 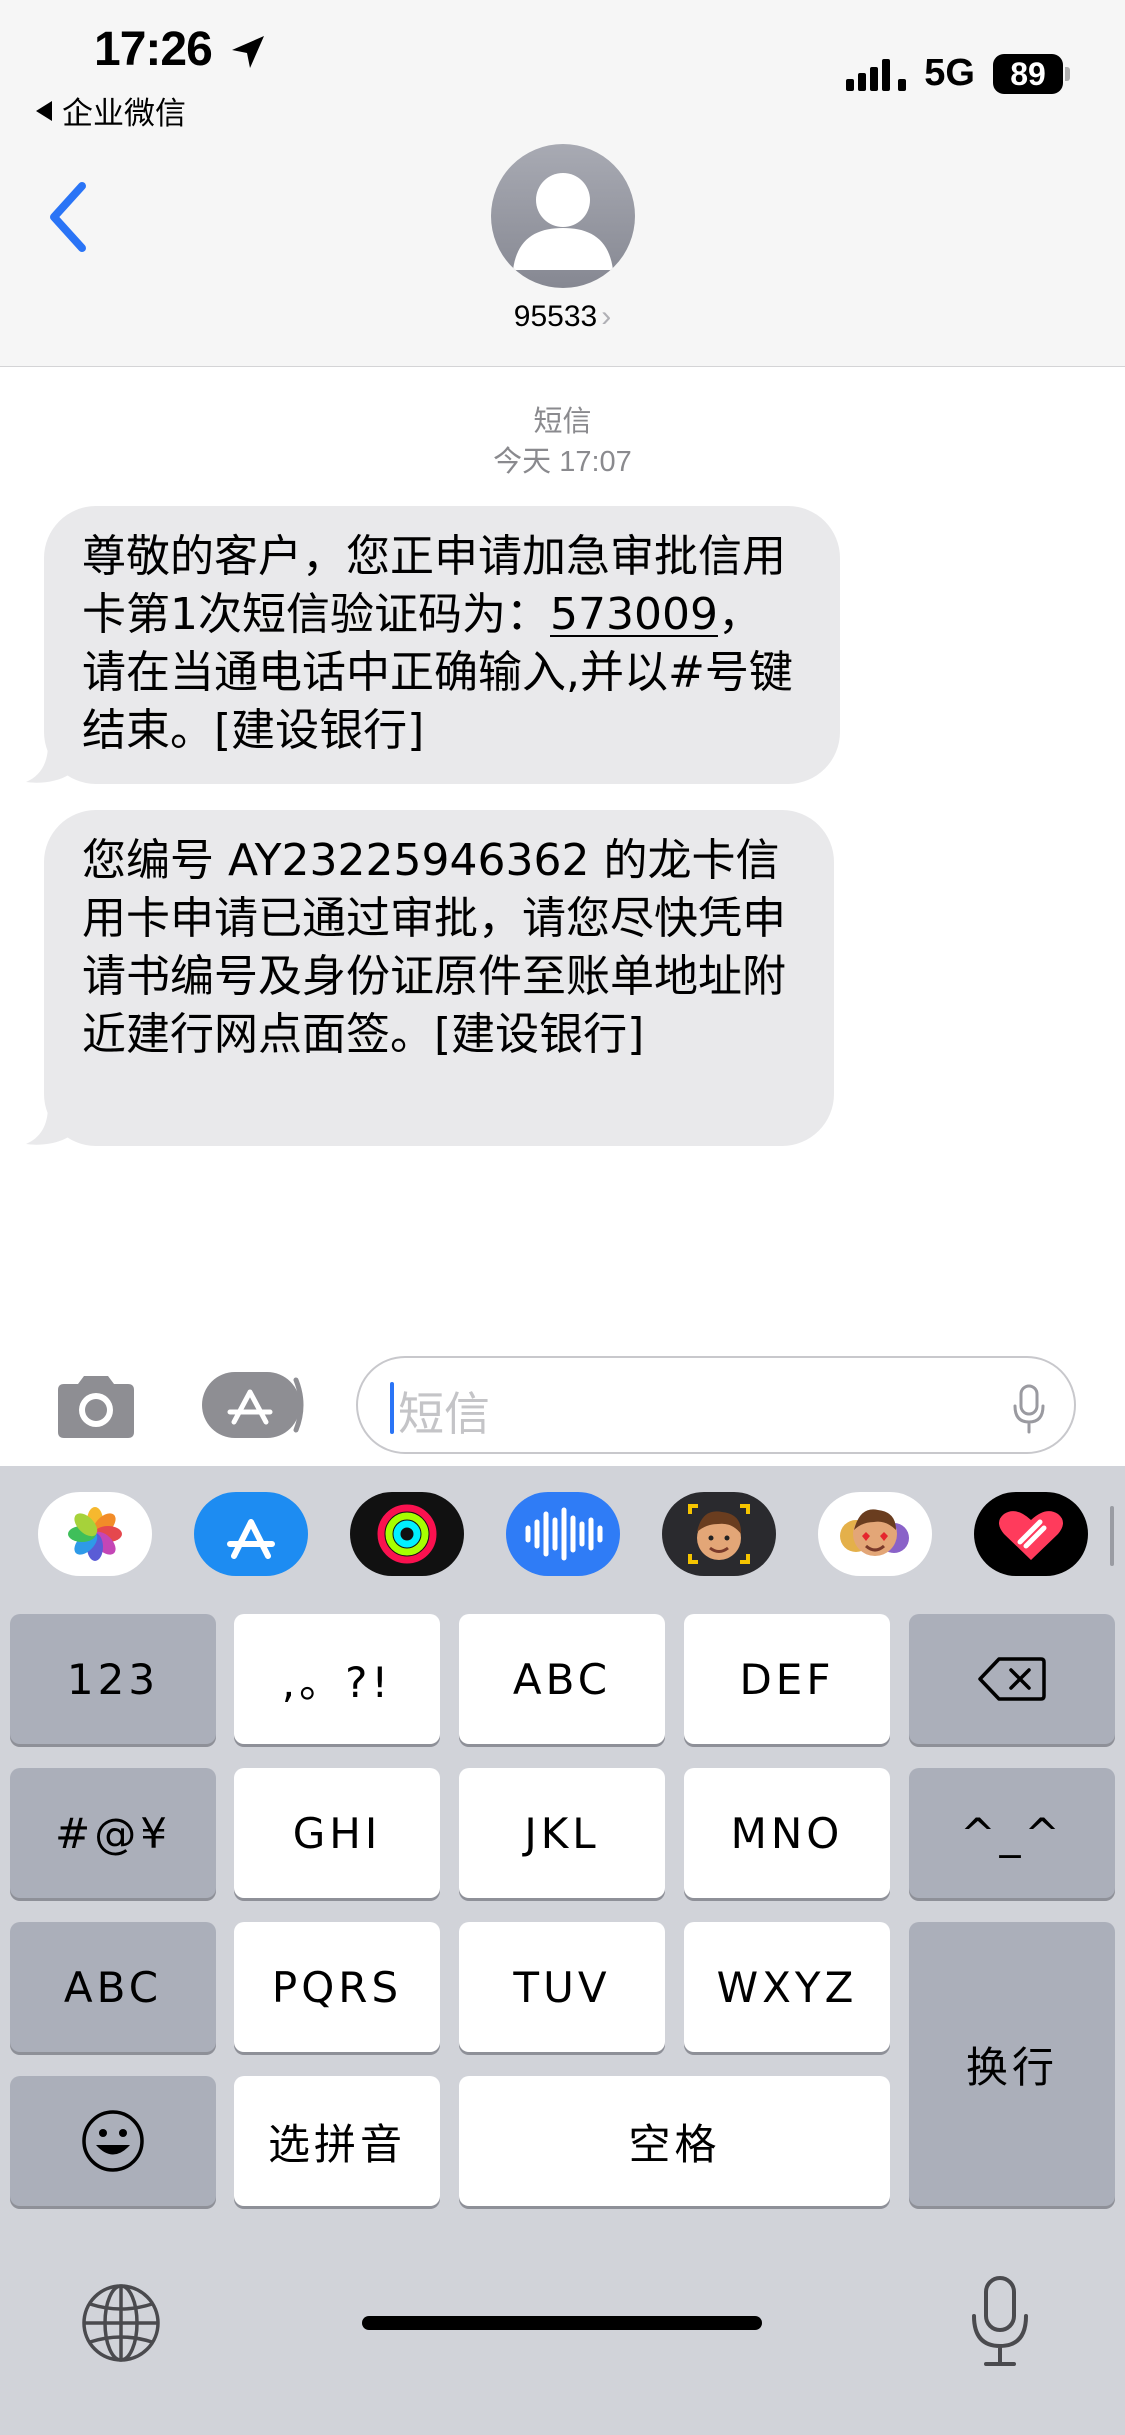 I want to click on status-indicators: 5G 89, so click(x=958, y=73).